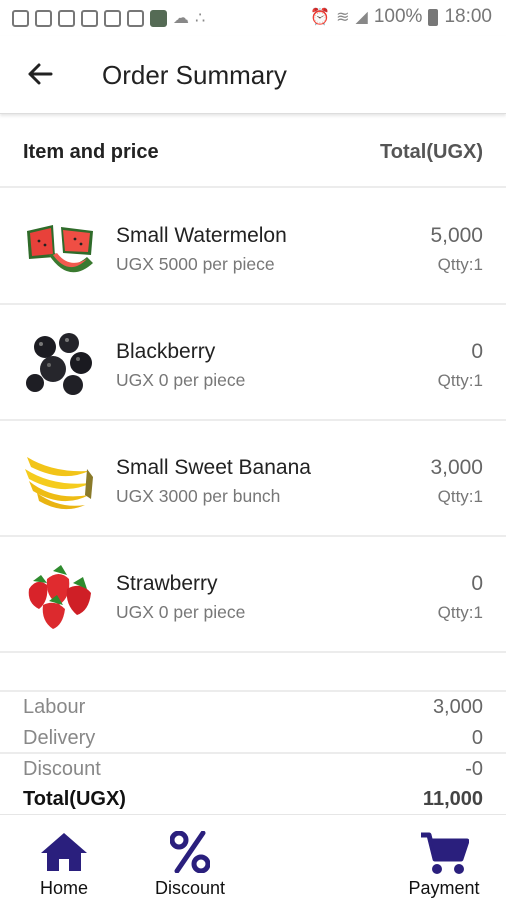 The height and width of the screenshot is (900, 506). Describe the element at coordinates (253, 363) in the screenshot. I see `list-item: Blackberry UGX 0 per piece 0 Qtty:1` at that location.